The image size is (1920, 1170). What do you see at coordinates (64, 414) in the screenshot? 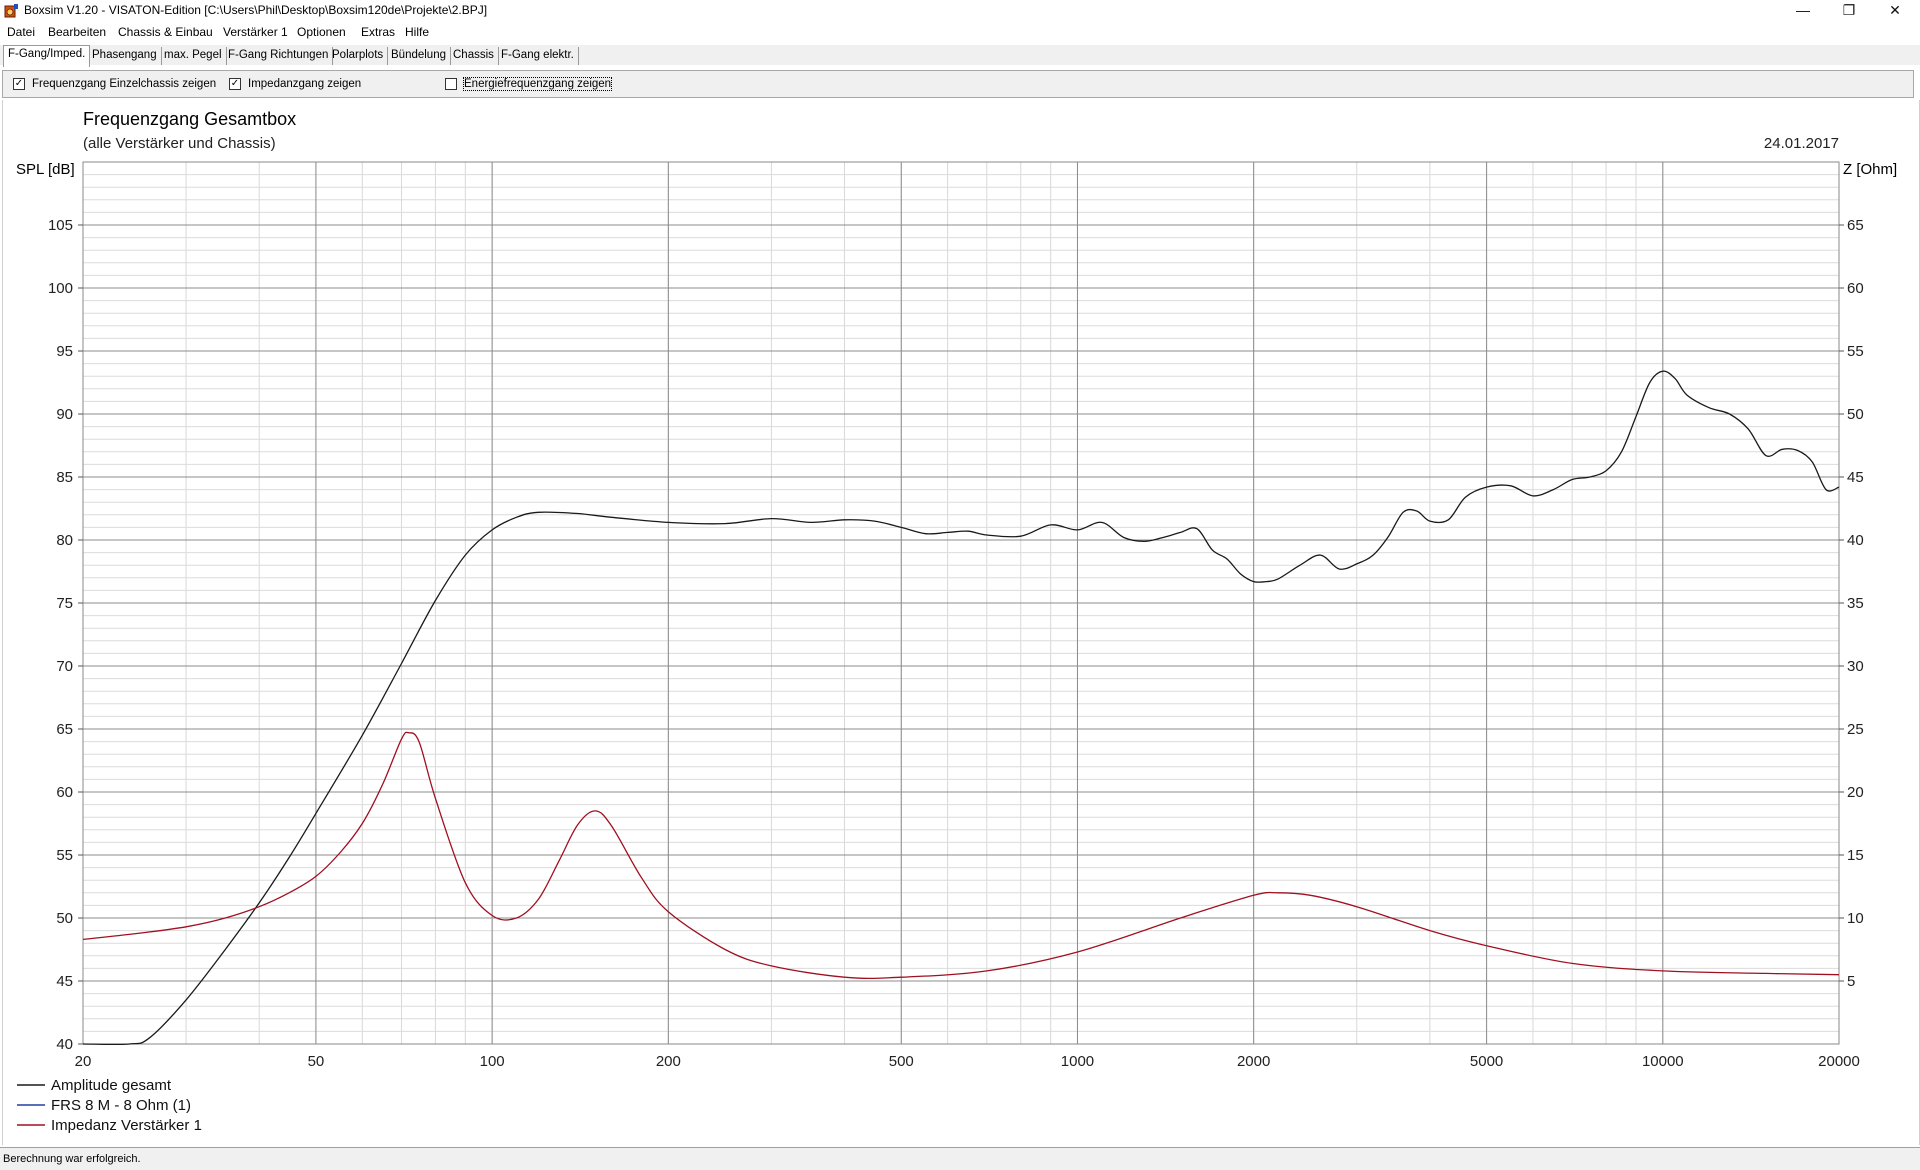
I see `y-tick-label: 90` at bounding box center [64, 414].